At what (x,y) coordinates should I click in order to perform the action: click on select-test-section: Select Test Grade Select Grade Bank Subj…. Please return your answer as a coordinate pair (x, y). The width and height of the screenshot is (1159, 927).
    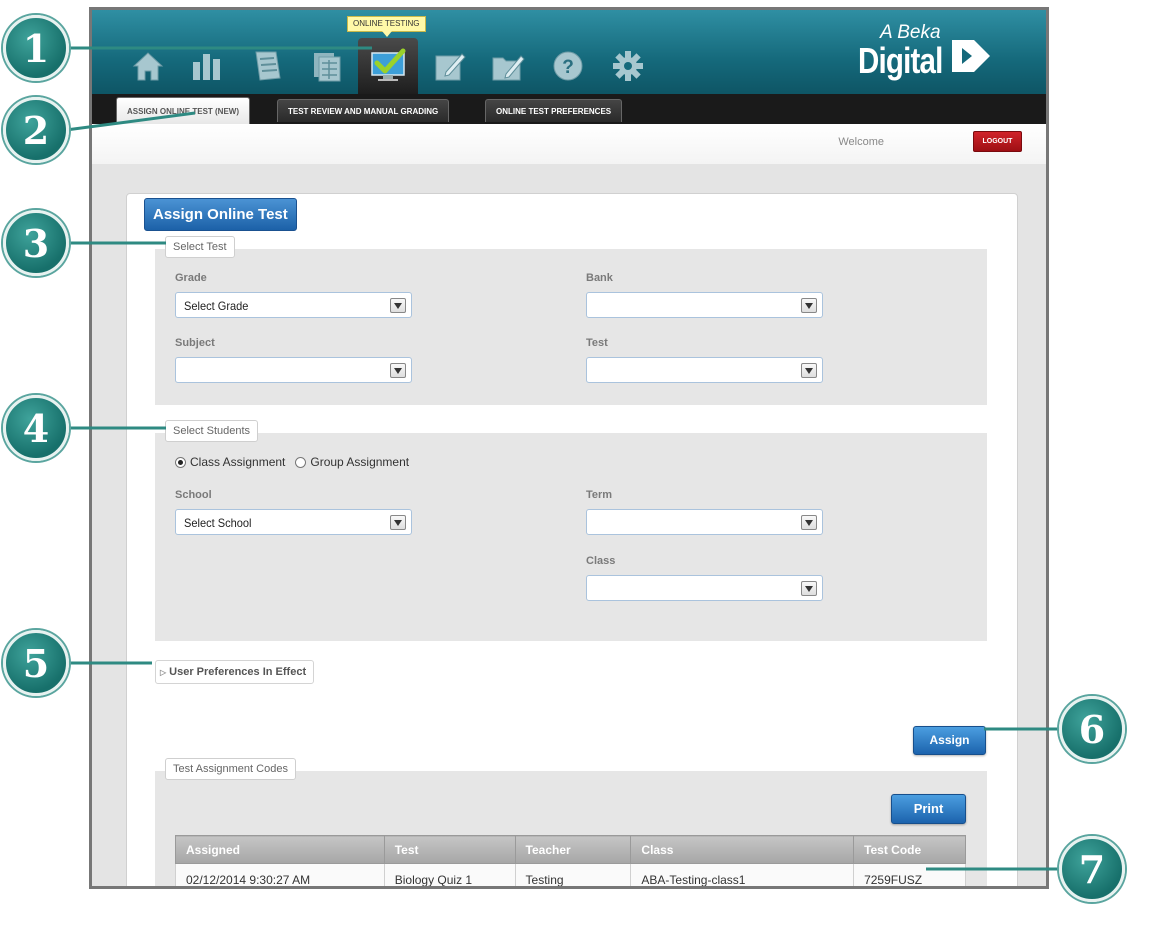
    Looking at the image, I should click on (571, 320).